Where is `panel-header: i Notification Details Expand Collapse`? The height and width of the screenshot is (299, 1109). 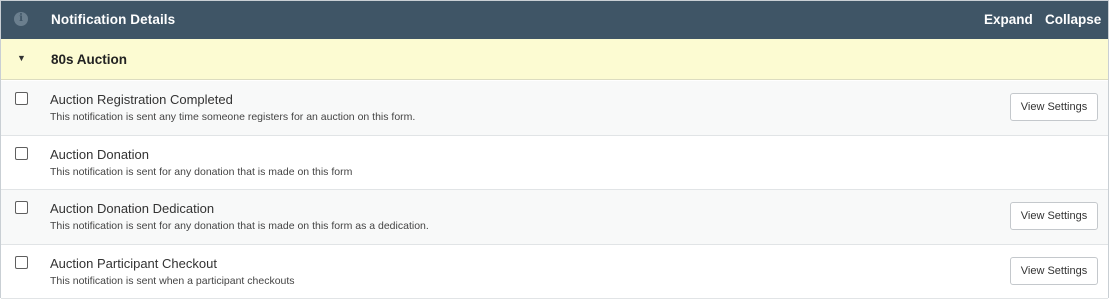
panel-header: i Notification Details Expand Collapse is located at coordinates (554, 20).